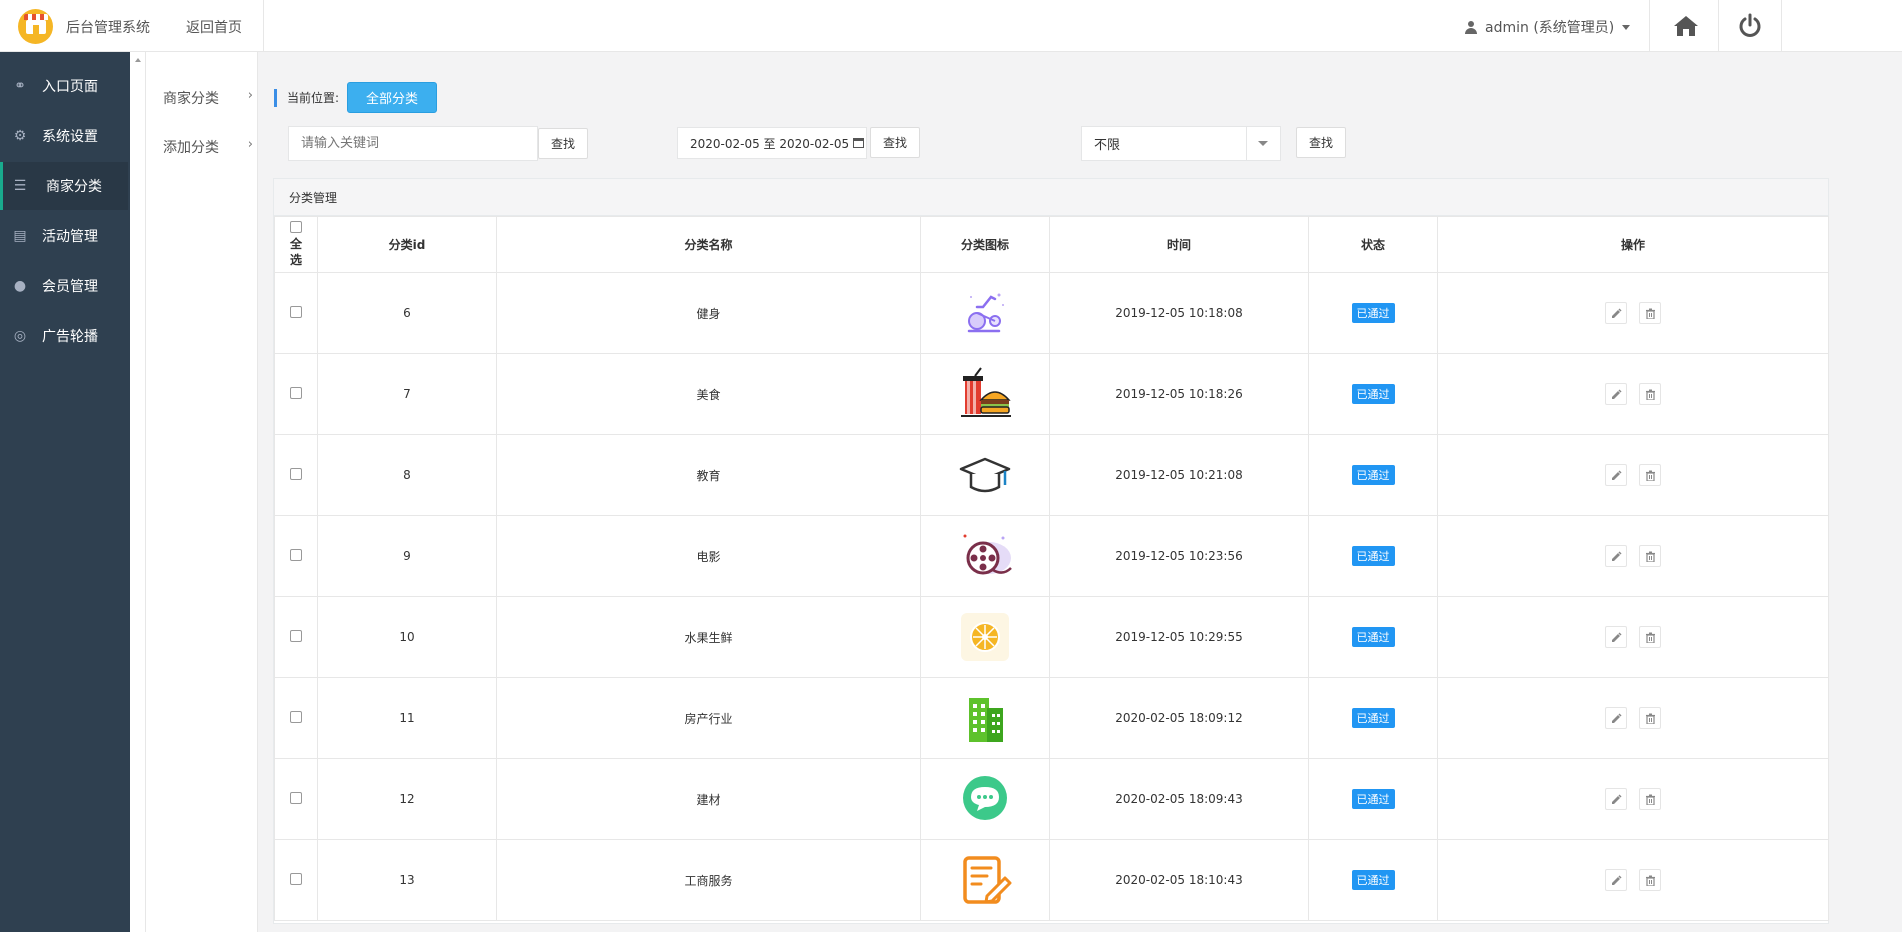 The image size is (1902, 932). What do you see at coordinates (1179, 394) in the screenshot?
I see `category-time: 2019-12-05 10:18:26` at bounding box center [1179, 394].